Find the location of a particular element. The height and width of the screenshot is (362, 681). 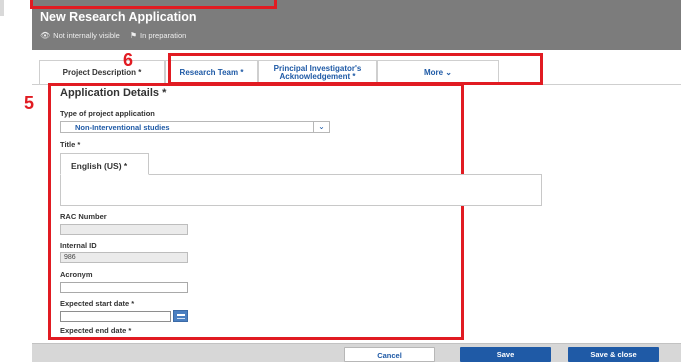

section-title: Application Details * is located at coordinates (113, 93).